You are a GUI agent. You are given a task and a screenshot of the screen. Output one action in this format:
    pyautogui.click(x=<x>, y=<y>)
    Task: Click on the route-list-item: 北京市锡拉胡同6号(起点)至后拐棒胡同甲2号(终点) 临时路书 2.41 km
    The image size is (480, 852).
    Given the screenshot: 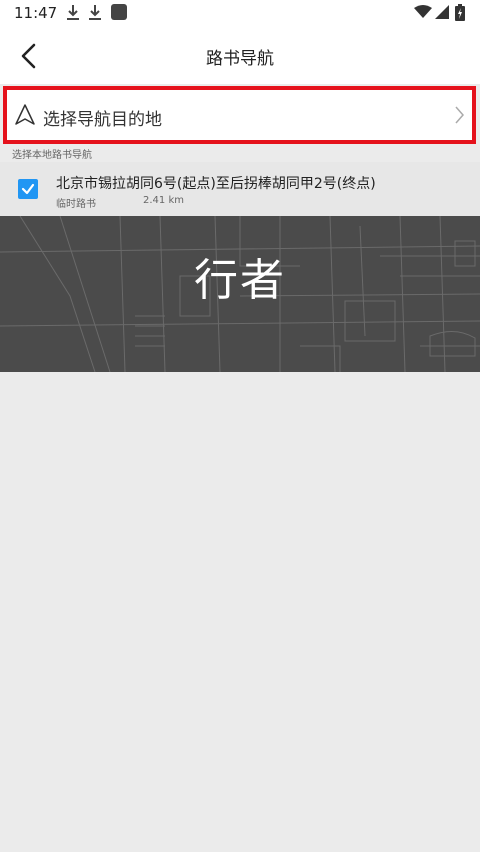 What is the action you would take?
    pyautogui.click(x=240, y=189)
    